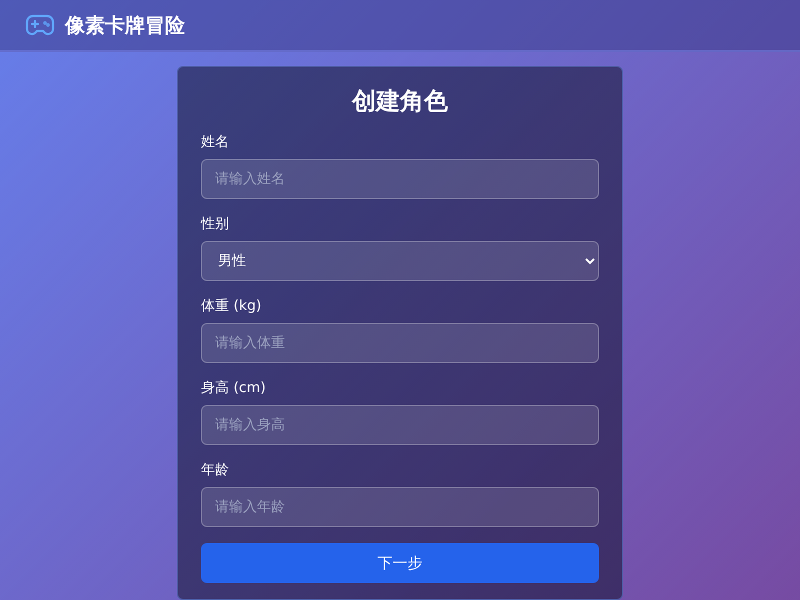 This screenshot has width=800, height=600. What do you see at coordinates (234, 388) in the screenshot?
I see `field-label: 身高 (cm)` at bounding box center [234, 388].